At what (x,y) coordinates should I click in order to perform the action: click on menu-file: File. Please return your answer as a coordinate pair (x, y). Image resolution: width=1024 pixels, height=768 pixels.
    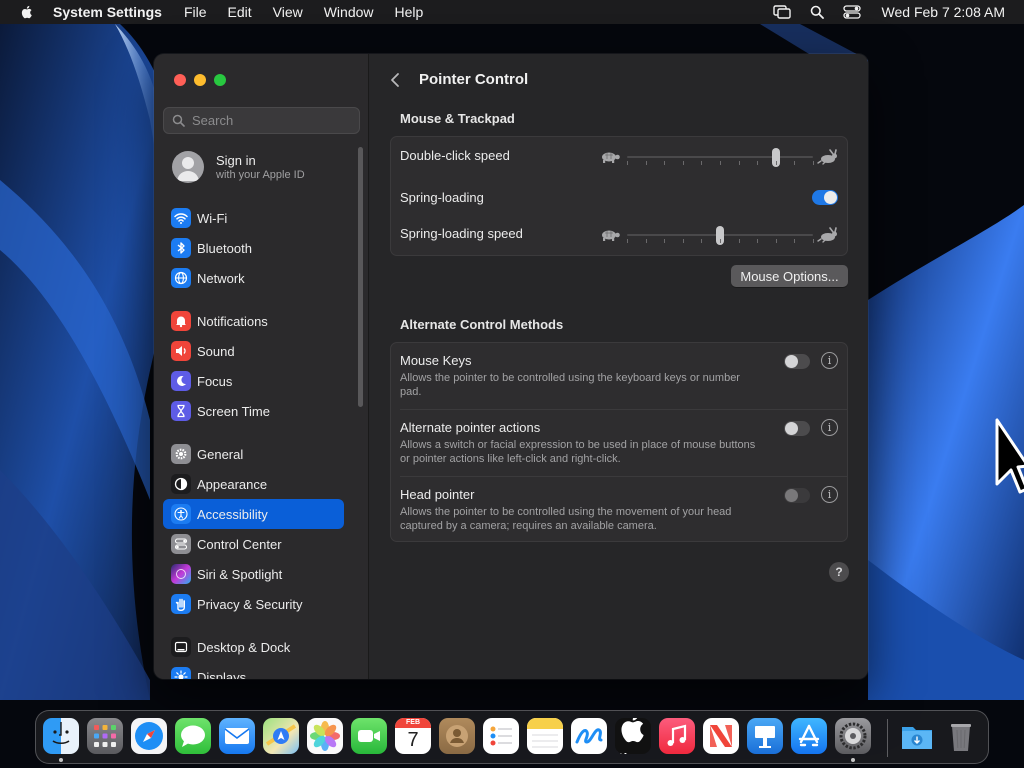
    Looking at the image, I should click on (195, 12).